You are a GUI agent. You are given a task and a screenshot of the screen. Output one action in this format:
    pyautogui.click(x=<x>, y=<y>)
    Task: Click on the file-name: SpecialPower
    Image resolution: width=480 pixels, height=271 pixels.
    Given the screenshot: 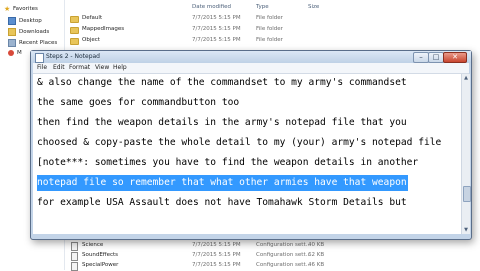 What is the action you would take?
    pyautogui.click(x=100, y=265)
    